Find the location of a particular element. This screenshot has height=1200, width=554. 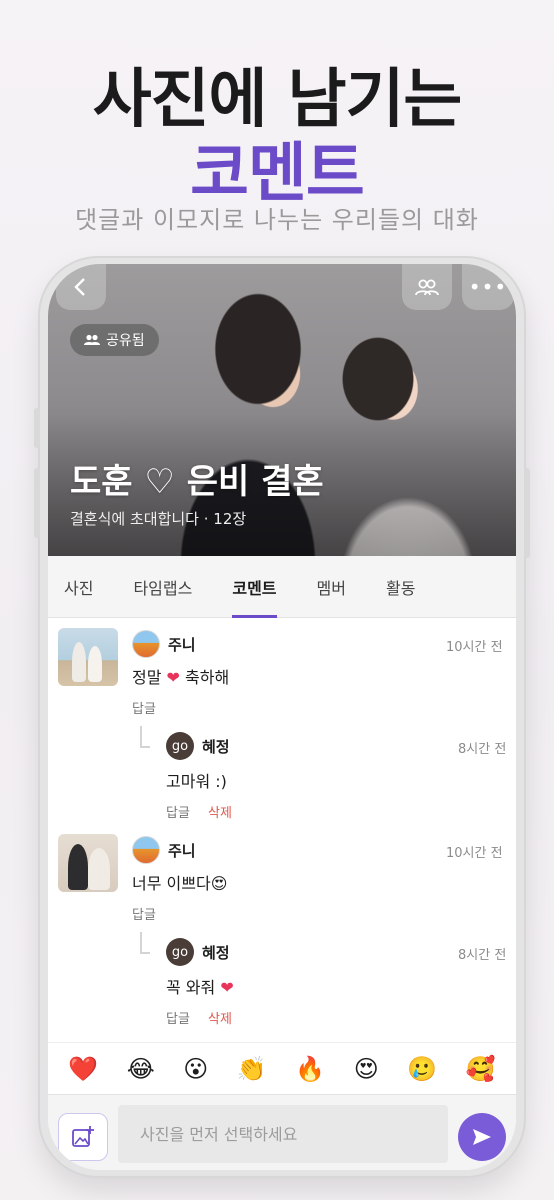

reply-text: 꼭 와줘 ❤ is located at coordinates (200, 987).